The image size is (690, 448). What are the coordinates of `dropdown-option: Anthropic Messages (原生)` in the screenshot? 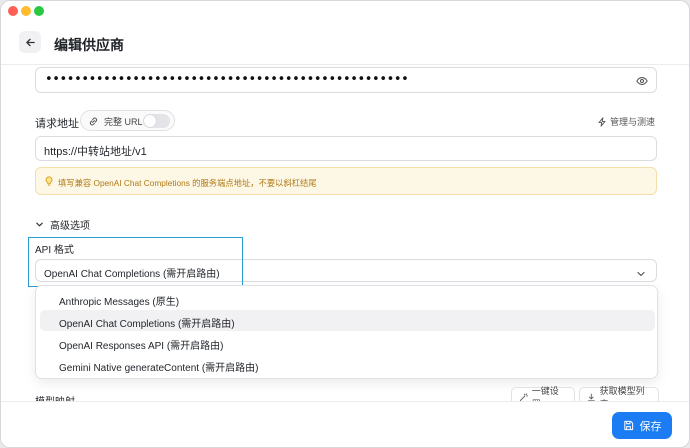 It's located at (347, 298).